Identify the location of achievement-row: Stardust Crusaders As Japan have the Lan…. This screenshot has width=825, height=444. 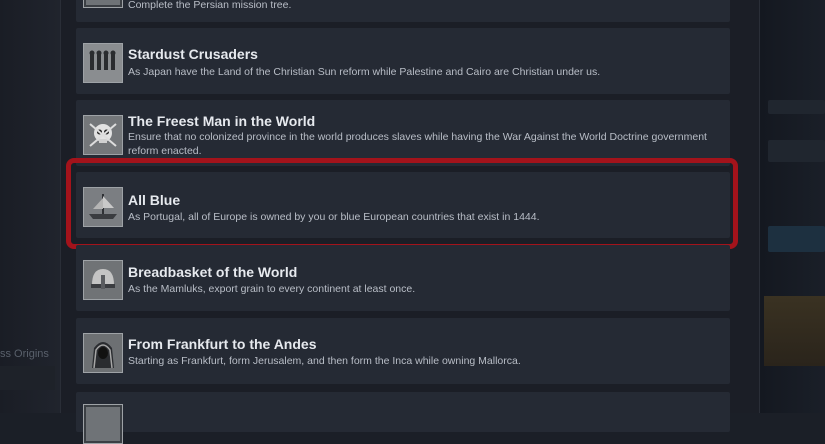
(403, 61).